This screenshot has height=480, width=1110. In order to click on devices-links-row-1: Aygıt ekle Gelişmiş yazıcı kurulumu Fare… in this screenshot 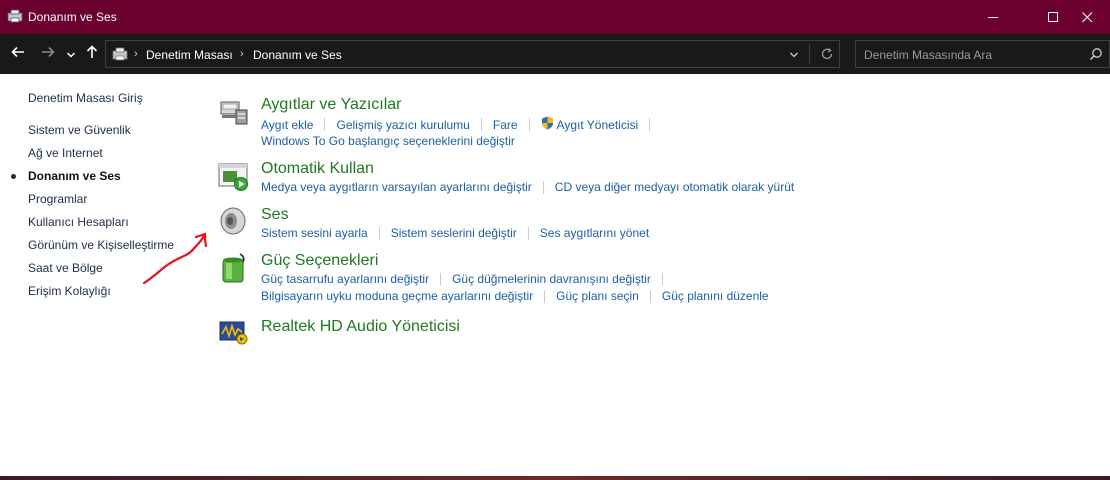, I will do `click(461, 124)`.